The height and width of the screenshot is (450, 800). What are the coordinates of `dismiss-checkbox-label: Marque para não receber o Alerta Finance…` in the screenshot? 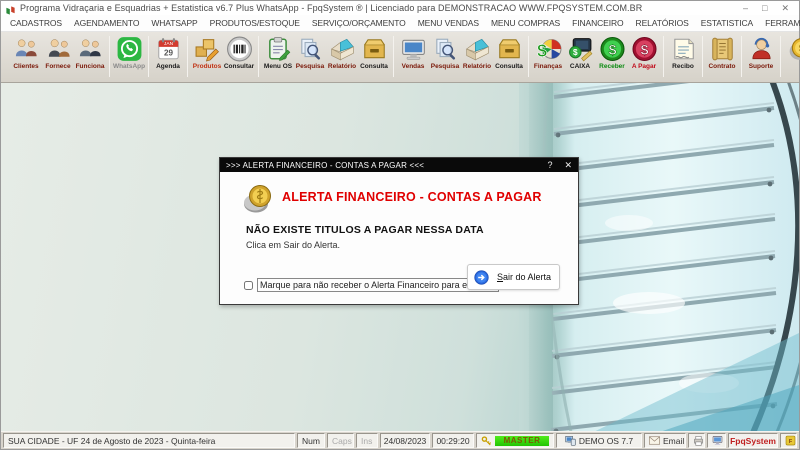 It's located at (378, 285).